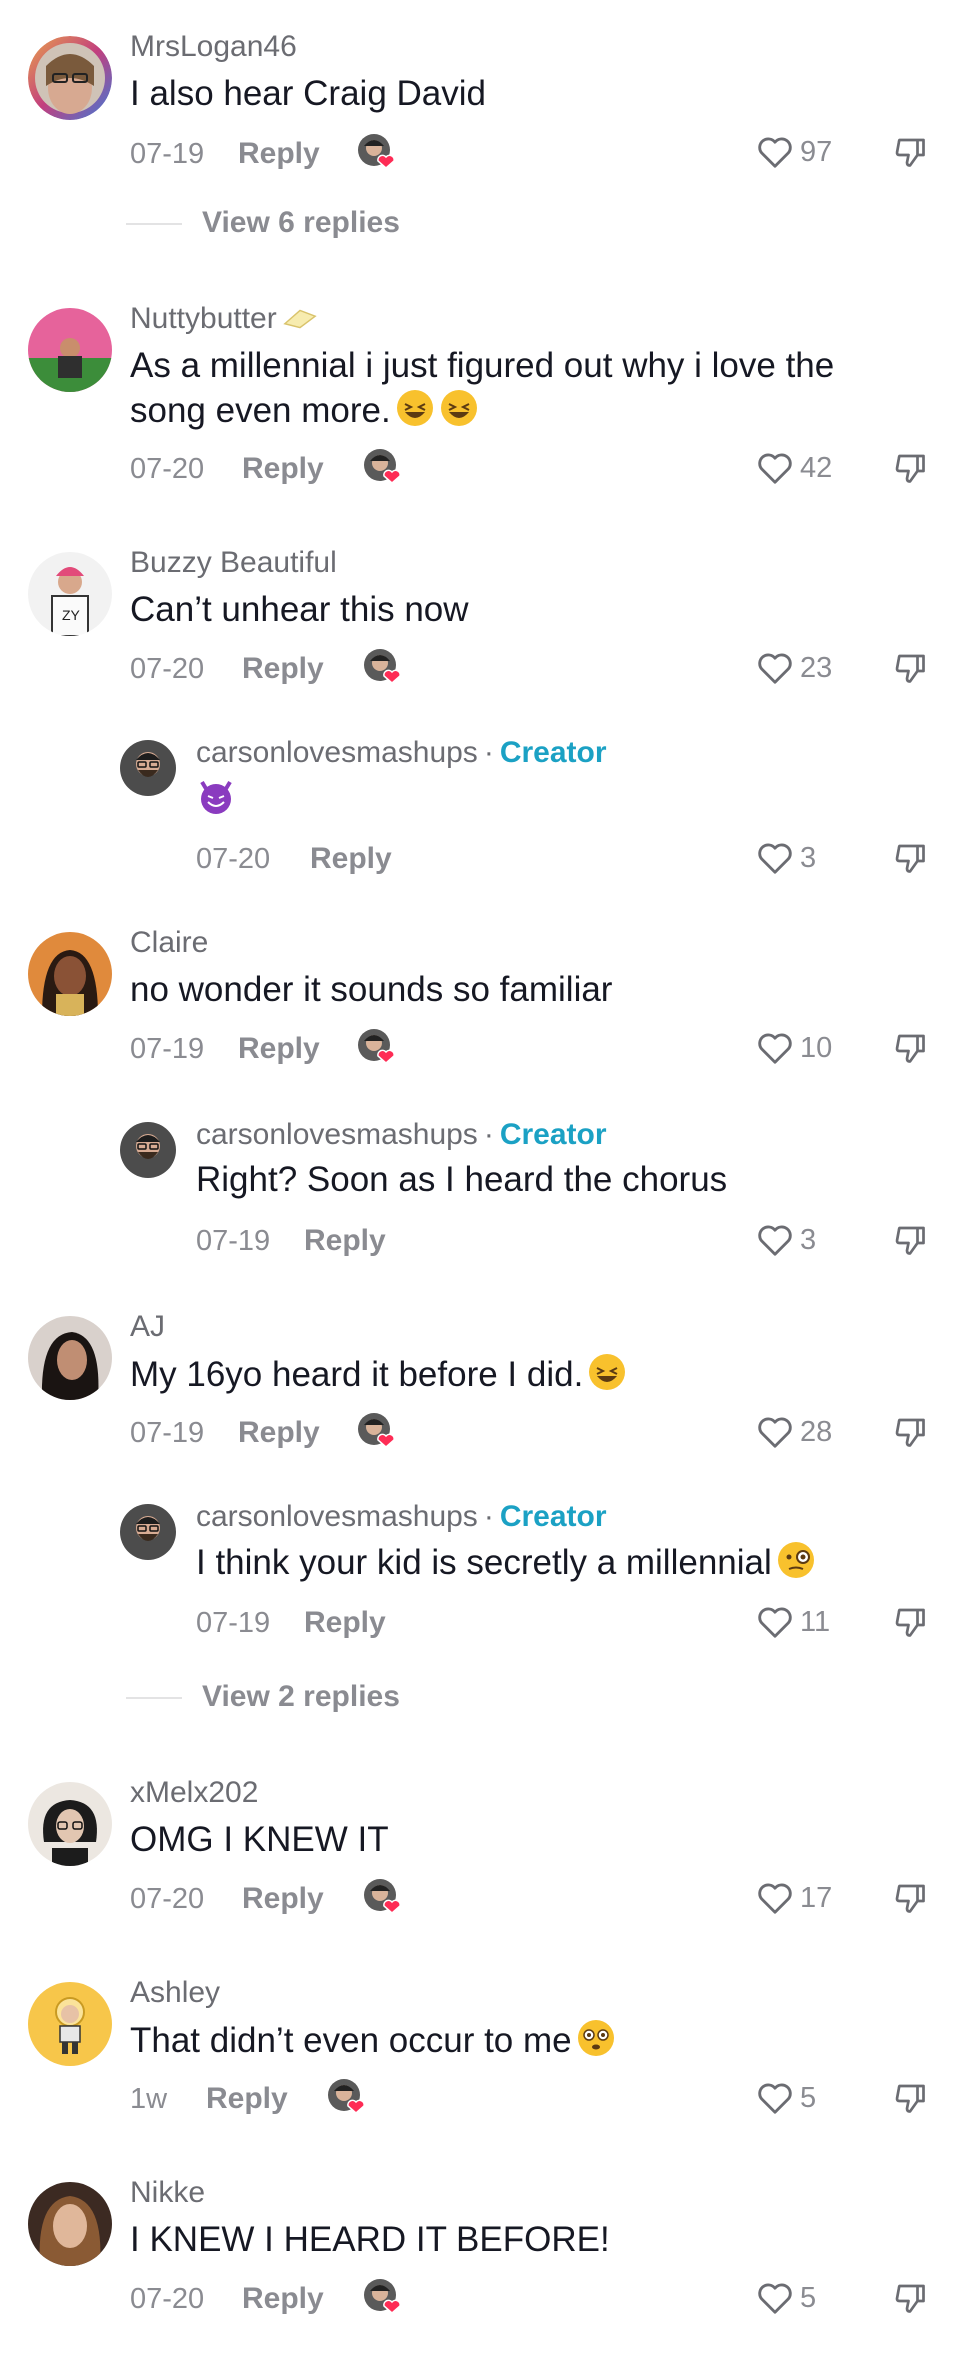 The height and width of the screenshot is (2358, 960). I want to click on svg-text: ZY, so click(71, 615).